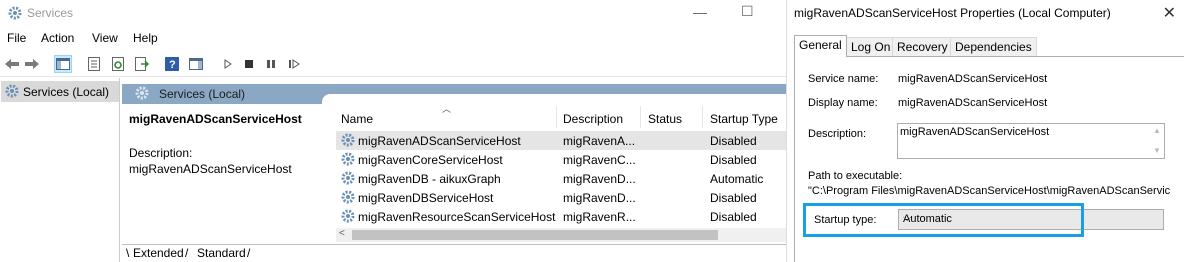  Describe the element at coordinates (1157, 130) in the screenshot. I see `scroll-up-icon: ▲` at that location.